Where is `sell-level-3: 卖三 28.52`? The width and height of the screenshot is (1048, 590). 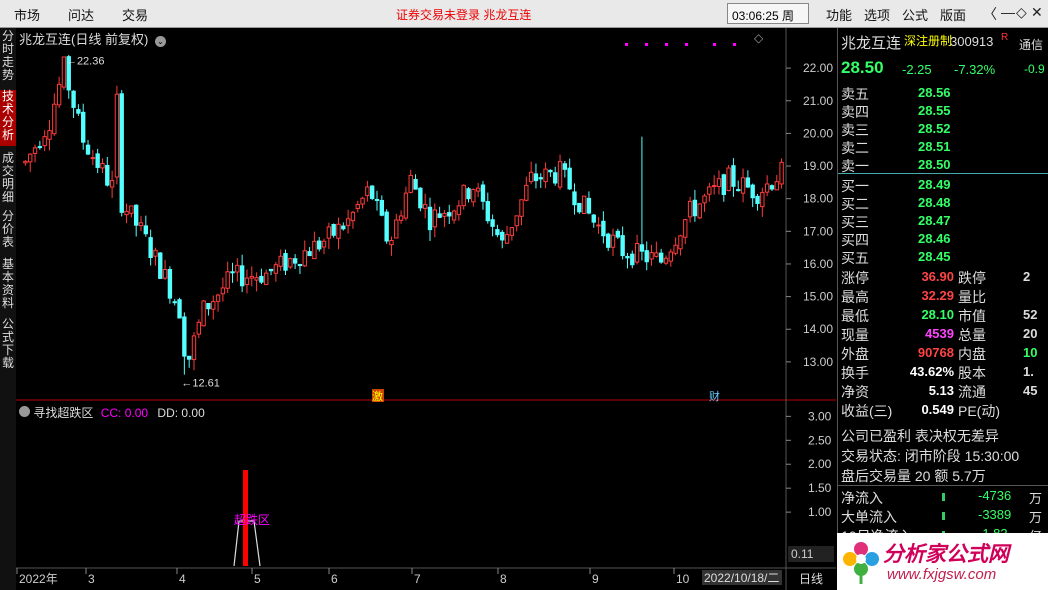
sell-level-3: 卖三 28.52 is located at coordinates (943, 129).